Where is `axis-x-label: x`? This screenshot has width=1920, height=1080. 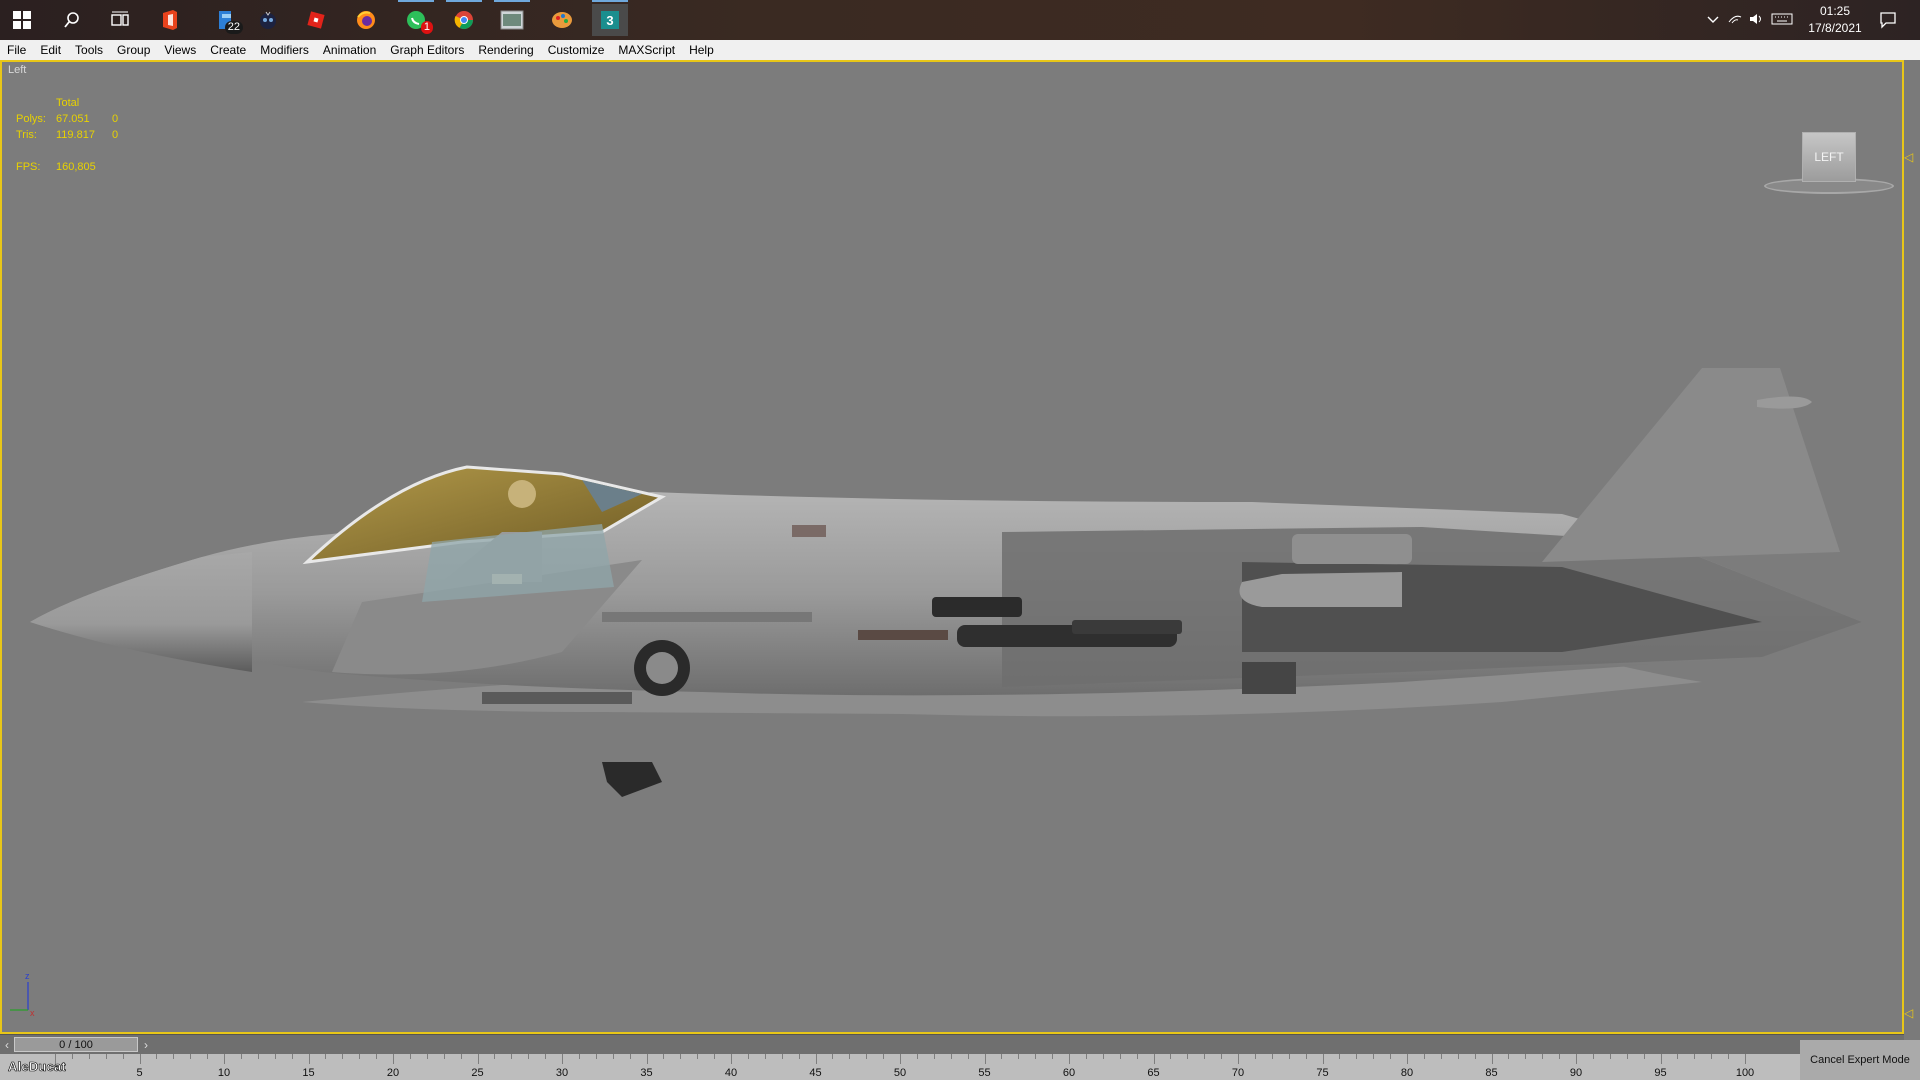
axis-x-label: x is located at coordinates (32, 1013).